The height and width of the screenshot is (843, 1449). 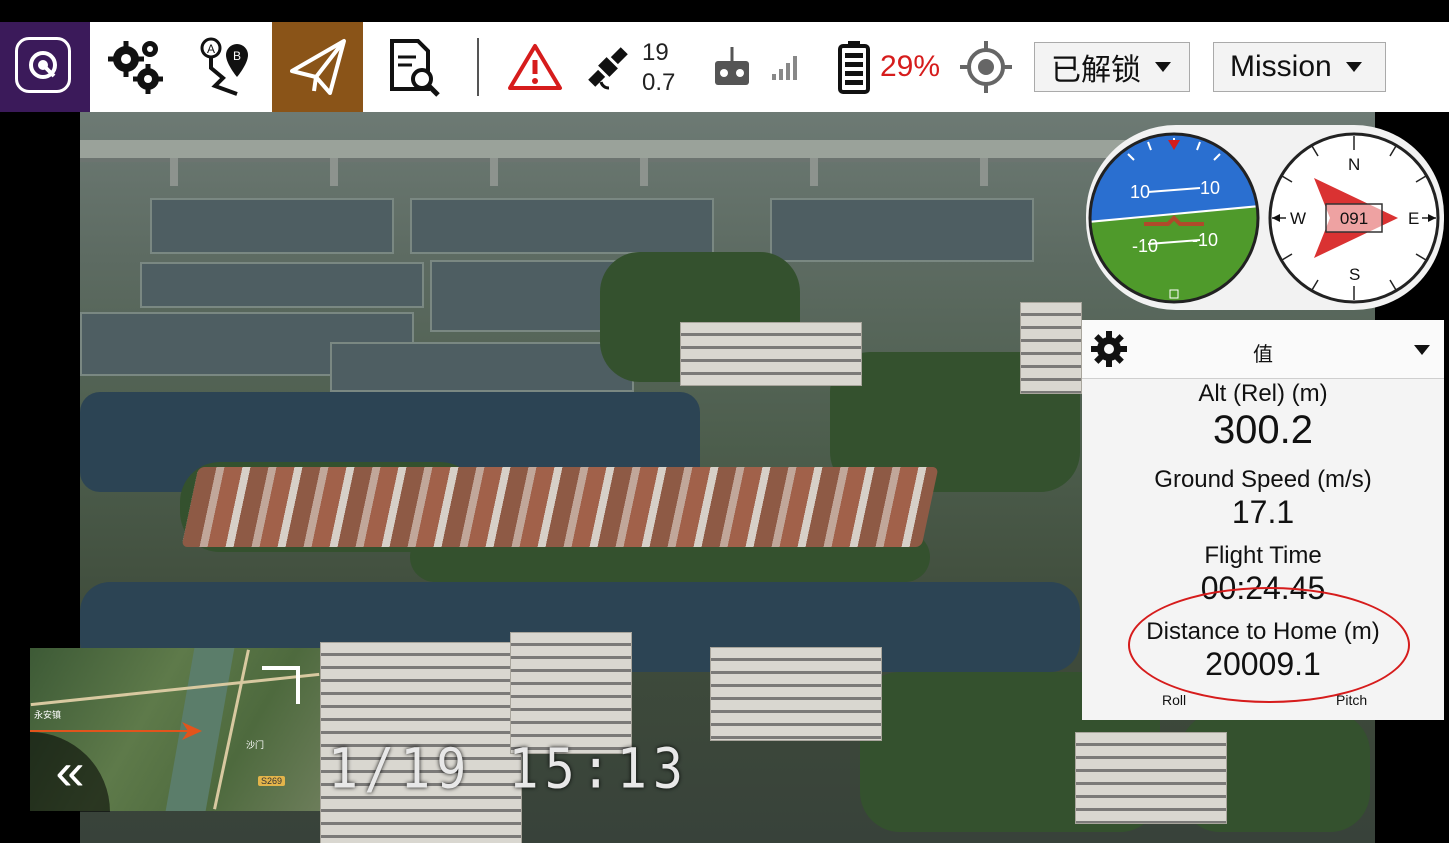 What do you see at coordinates (854, 67) in the screenshot?
I see `battery-icon` at bounding box center [854, 67].